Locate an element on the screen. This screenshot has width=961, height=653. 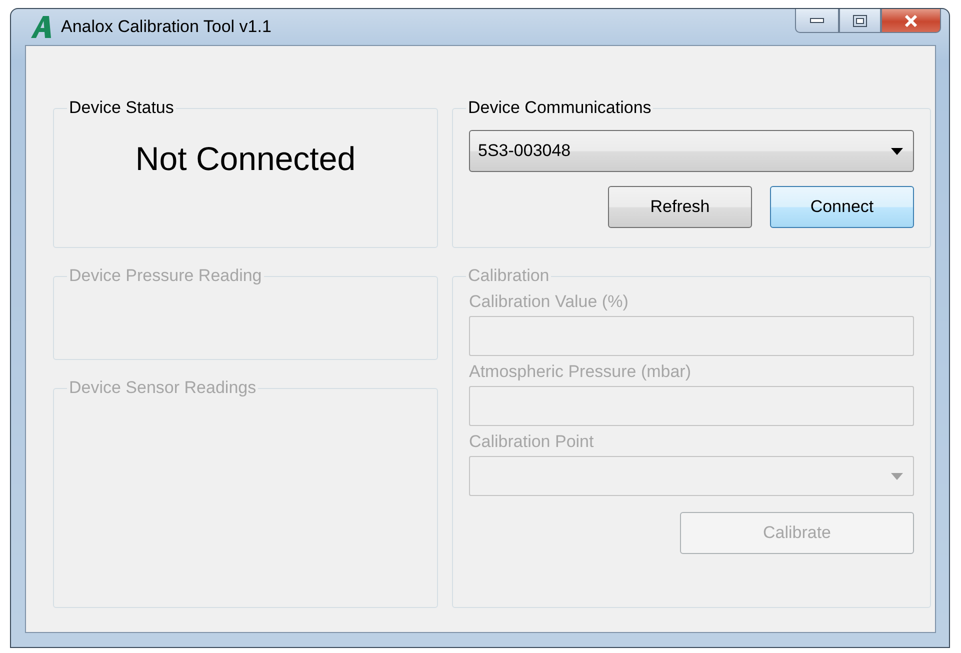
refresh-button: Refresh is located at coordinates (680, 207).